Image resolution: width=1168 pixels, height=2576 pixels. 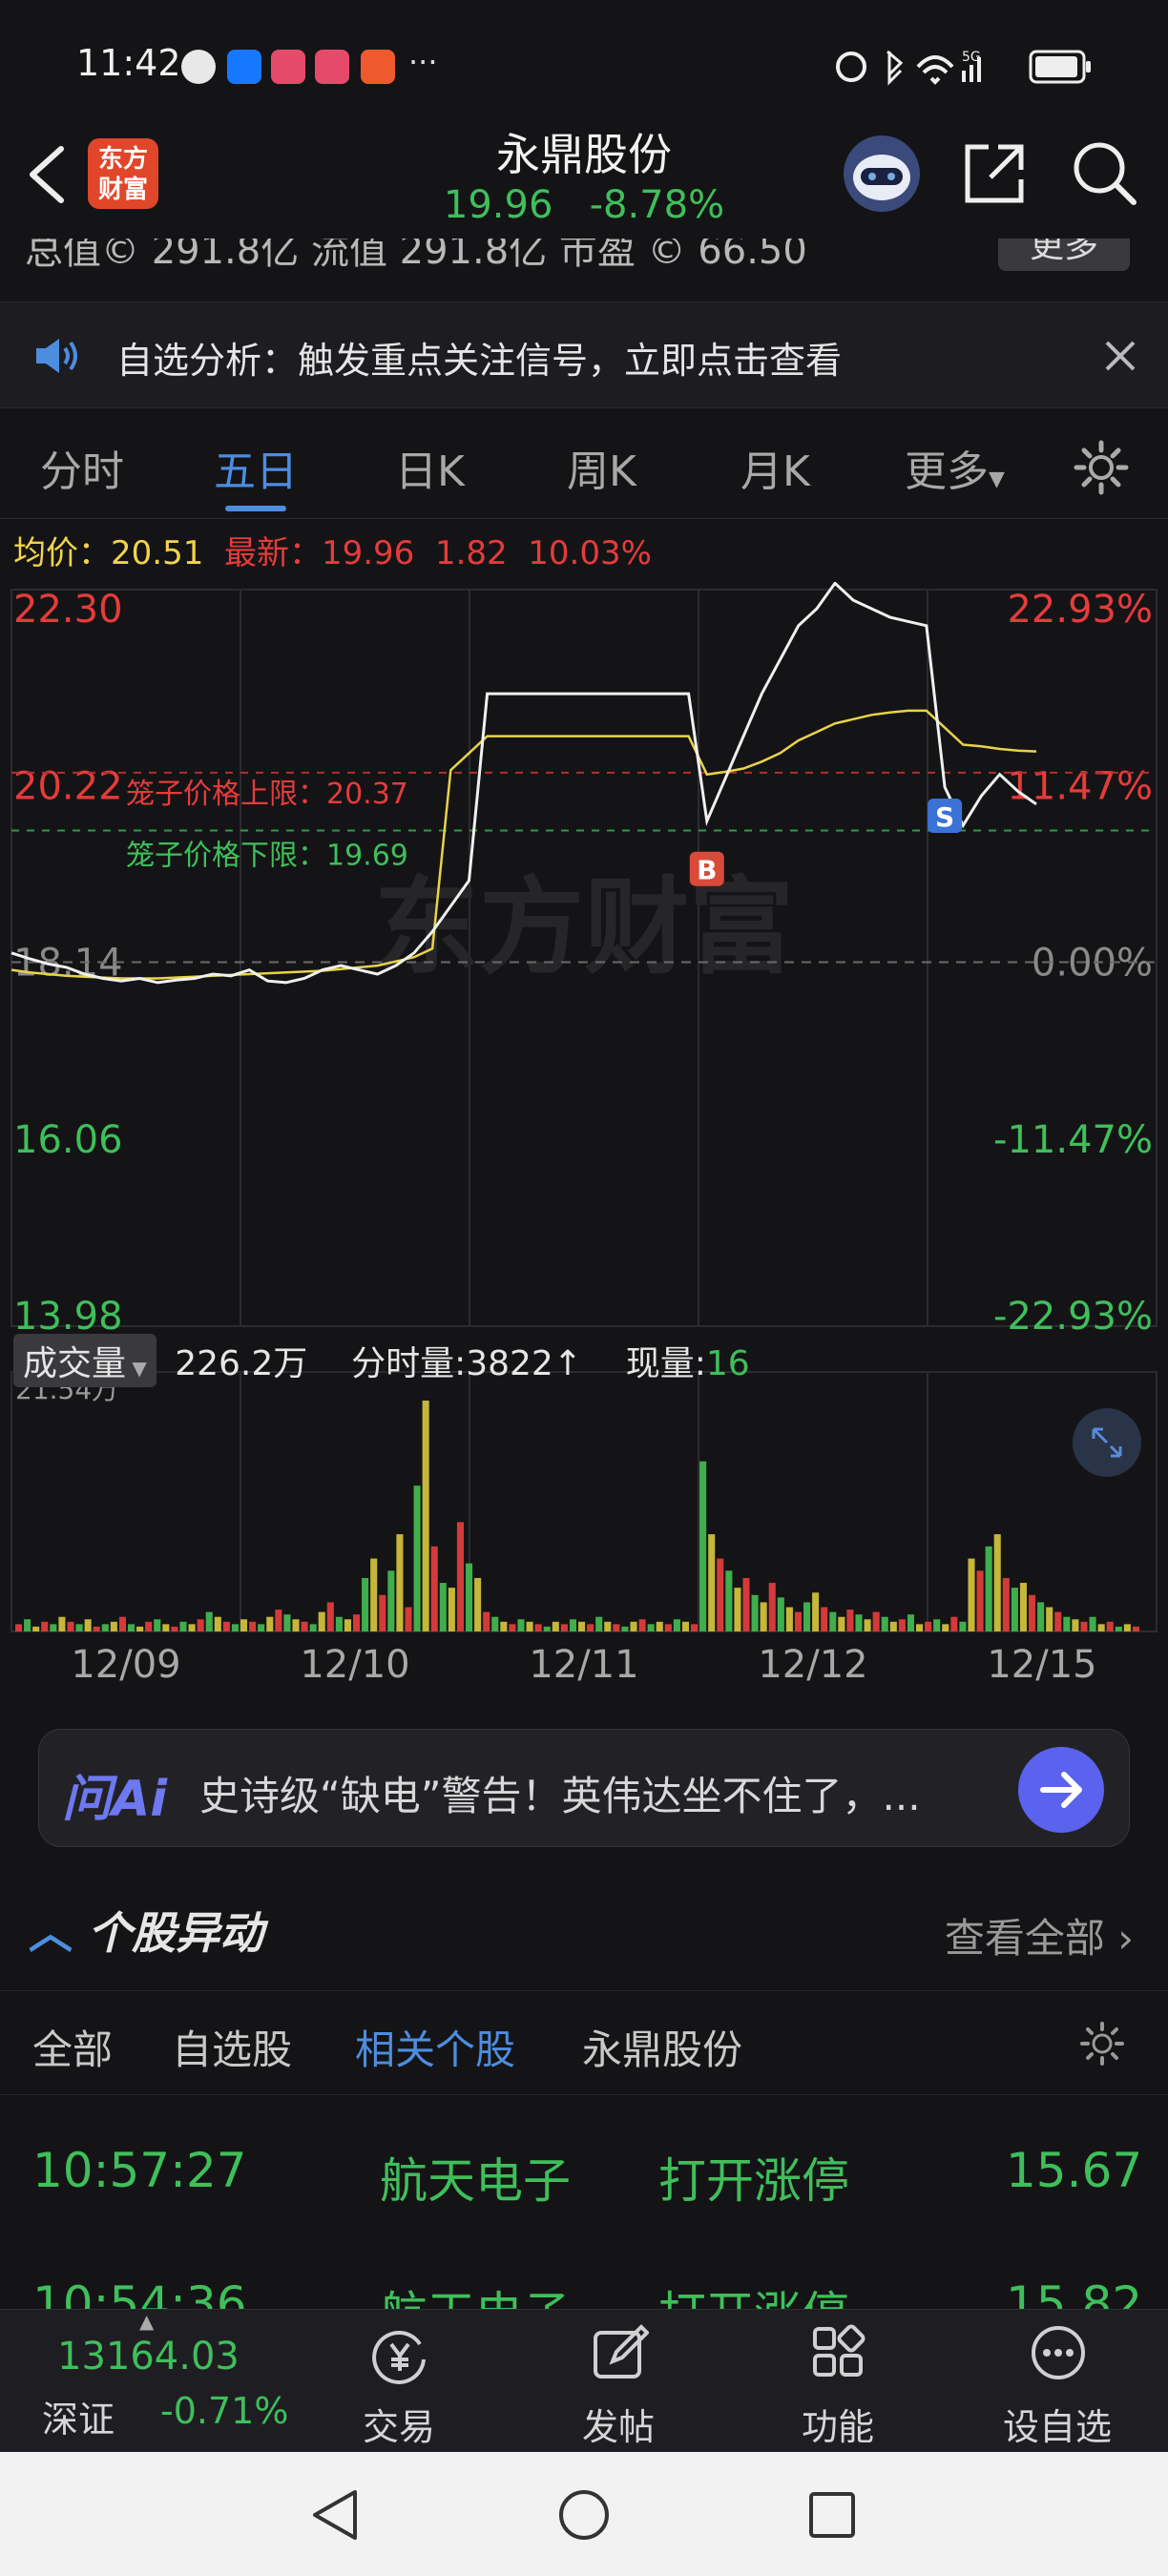 I want to click on nav-post: 发帖, so click(x=619, y=2381).